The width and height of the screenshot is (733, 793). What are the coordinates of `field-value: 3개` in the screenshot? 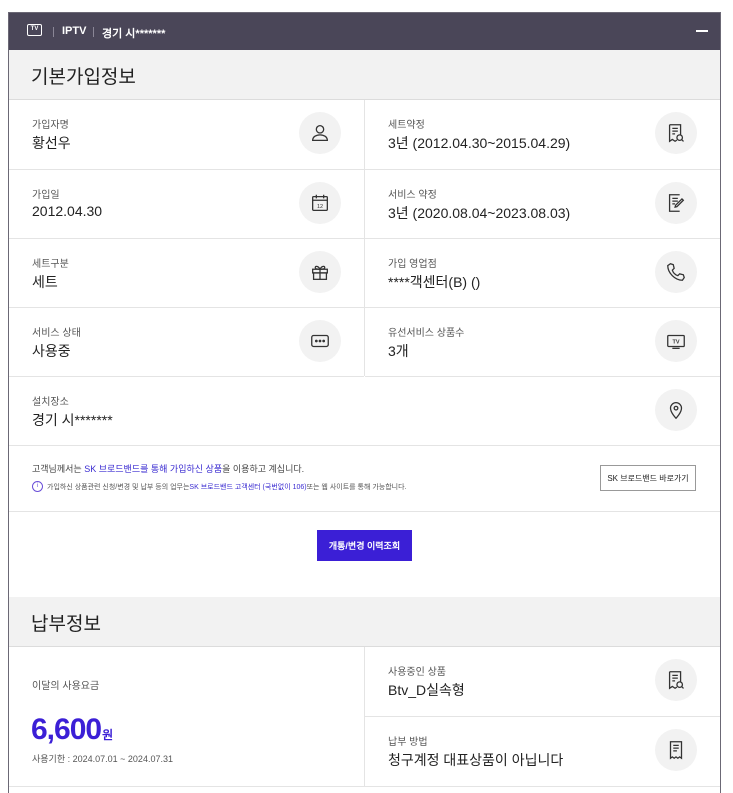 It's located at (398, 351).